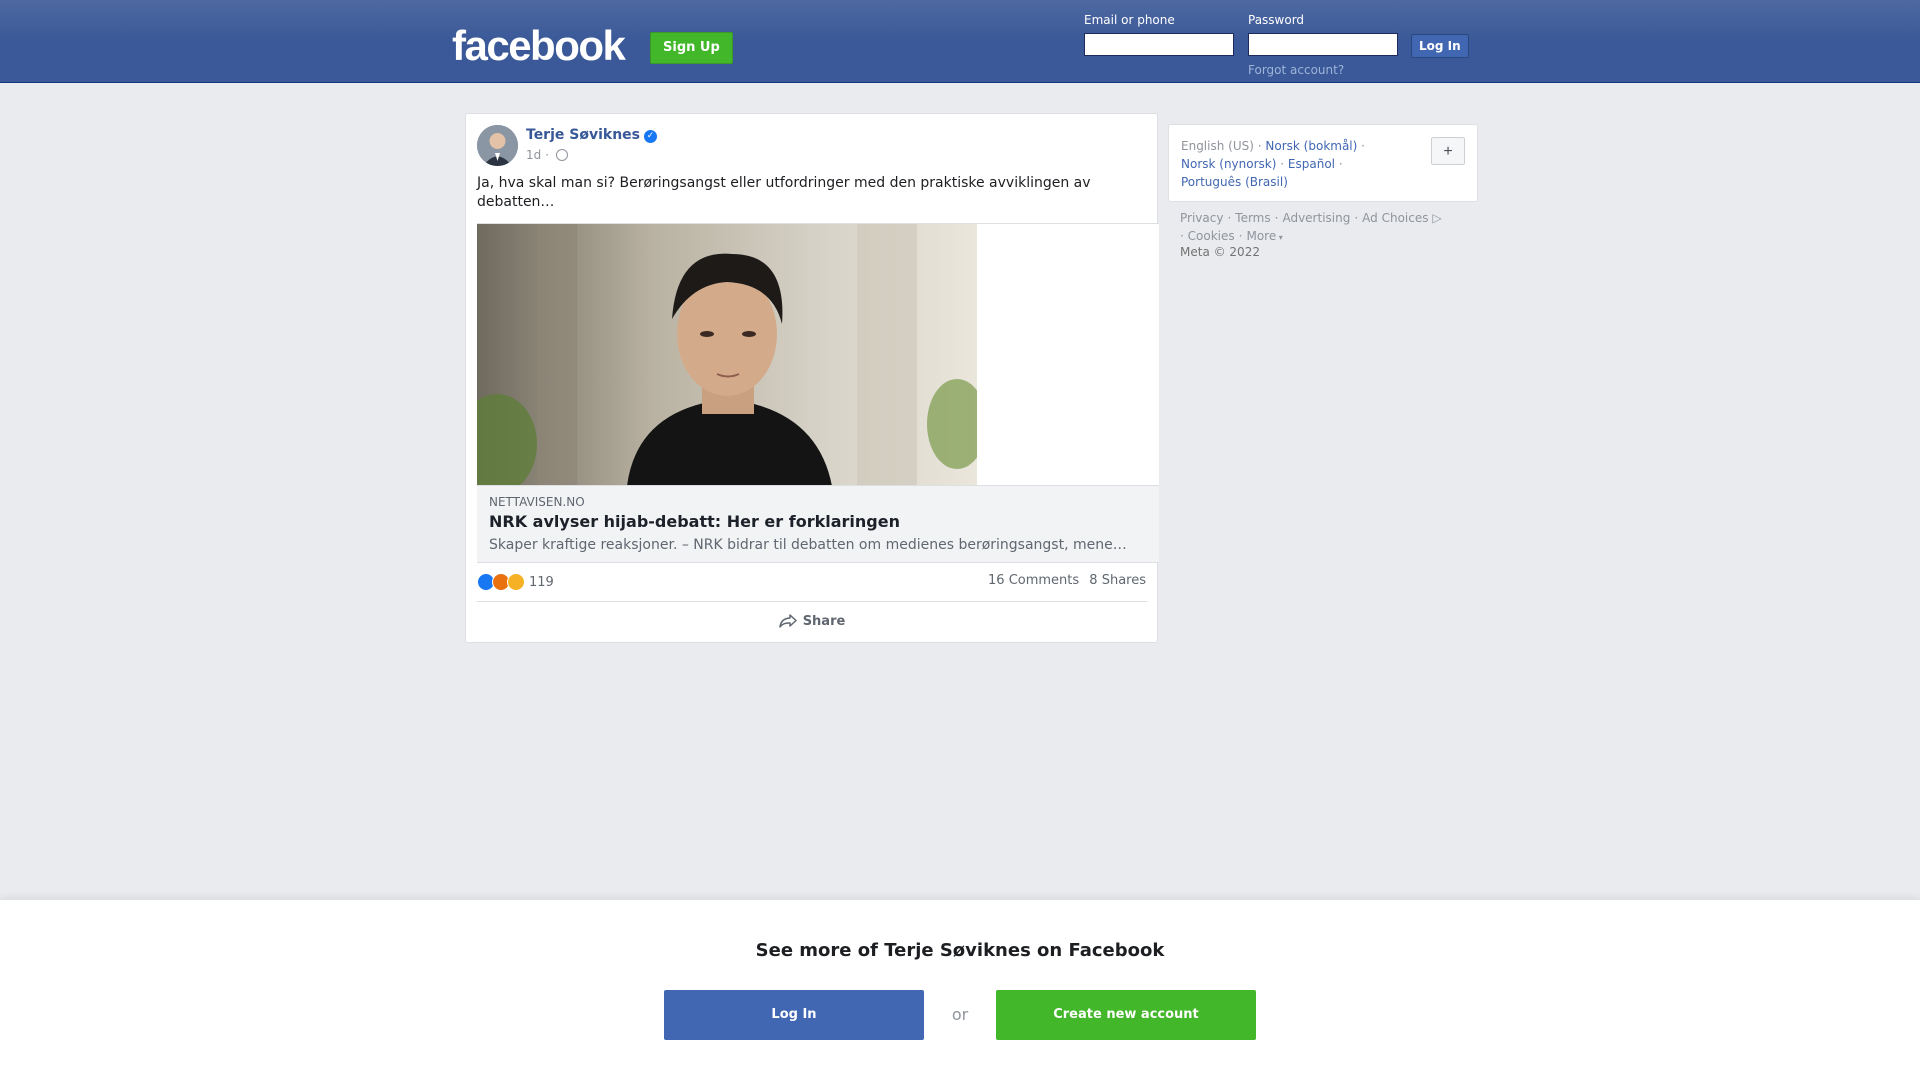 The width and height of the screenshot is (1920, 1080). I want to click on bottom-login-button: Log In, so click(794, 1015).